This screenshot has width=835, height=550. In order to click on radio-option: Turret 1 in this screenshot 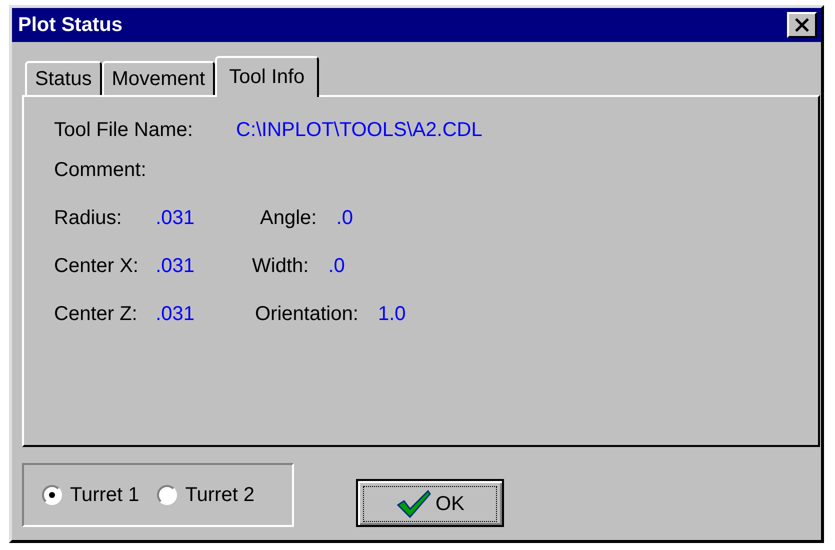, I will do `click(91, 495)`.